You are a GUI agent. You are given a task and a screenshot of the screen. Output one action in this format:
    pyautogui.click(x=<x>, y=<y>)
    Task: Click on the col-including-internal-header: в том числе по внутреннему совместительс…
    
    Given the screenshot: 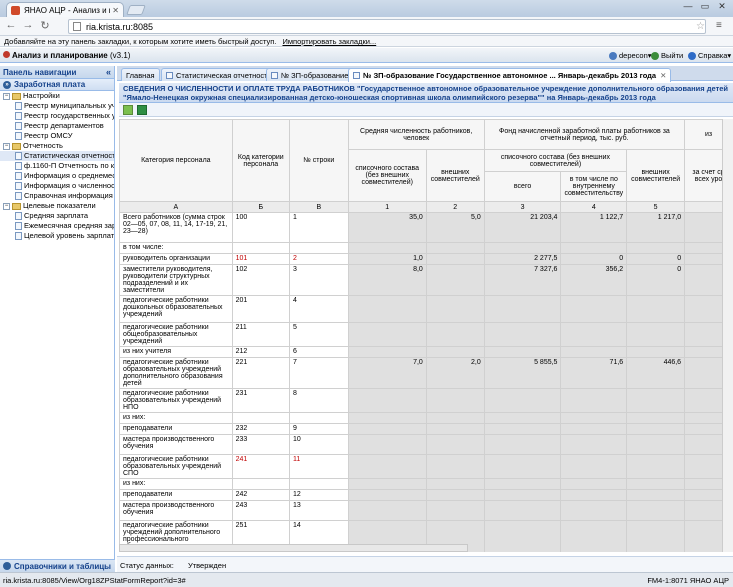 What is the action you would take?
    pyautogui.click(x=594, y=186)
    